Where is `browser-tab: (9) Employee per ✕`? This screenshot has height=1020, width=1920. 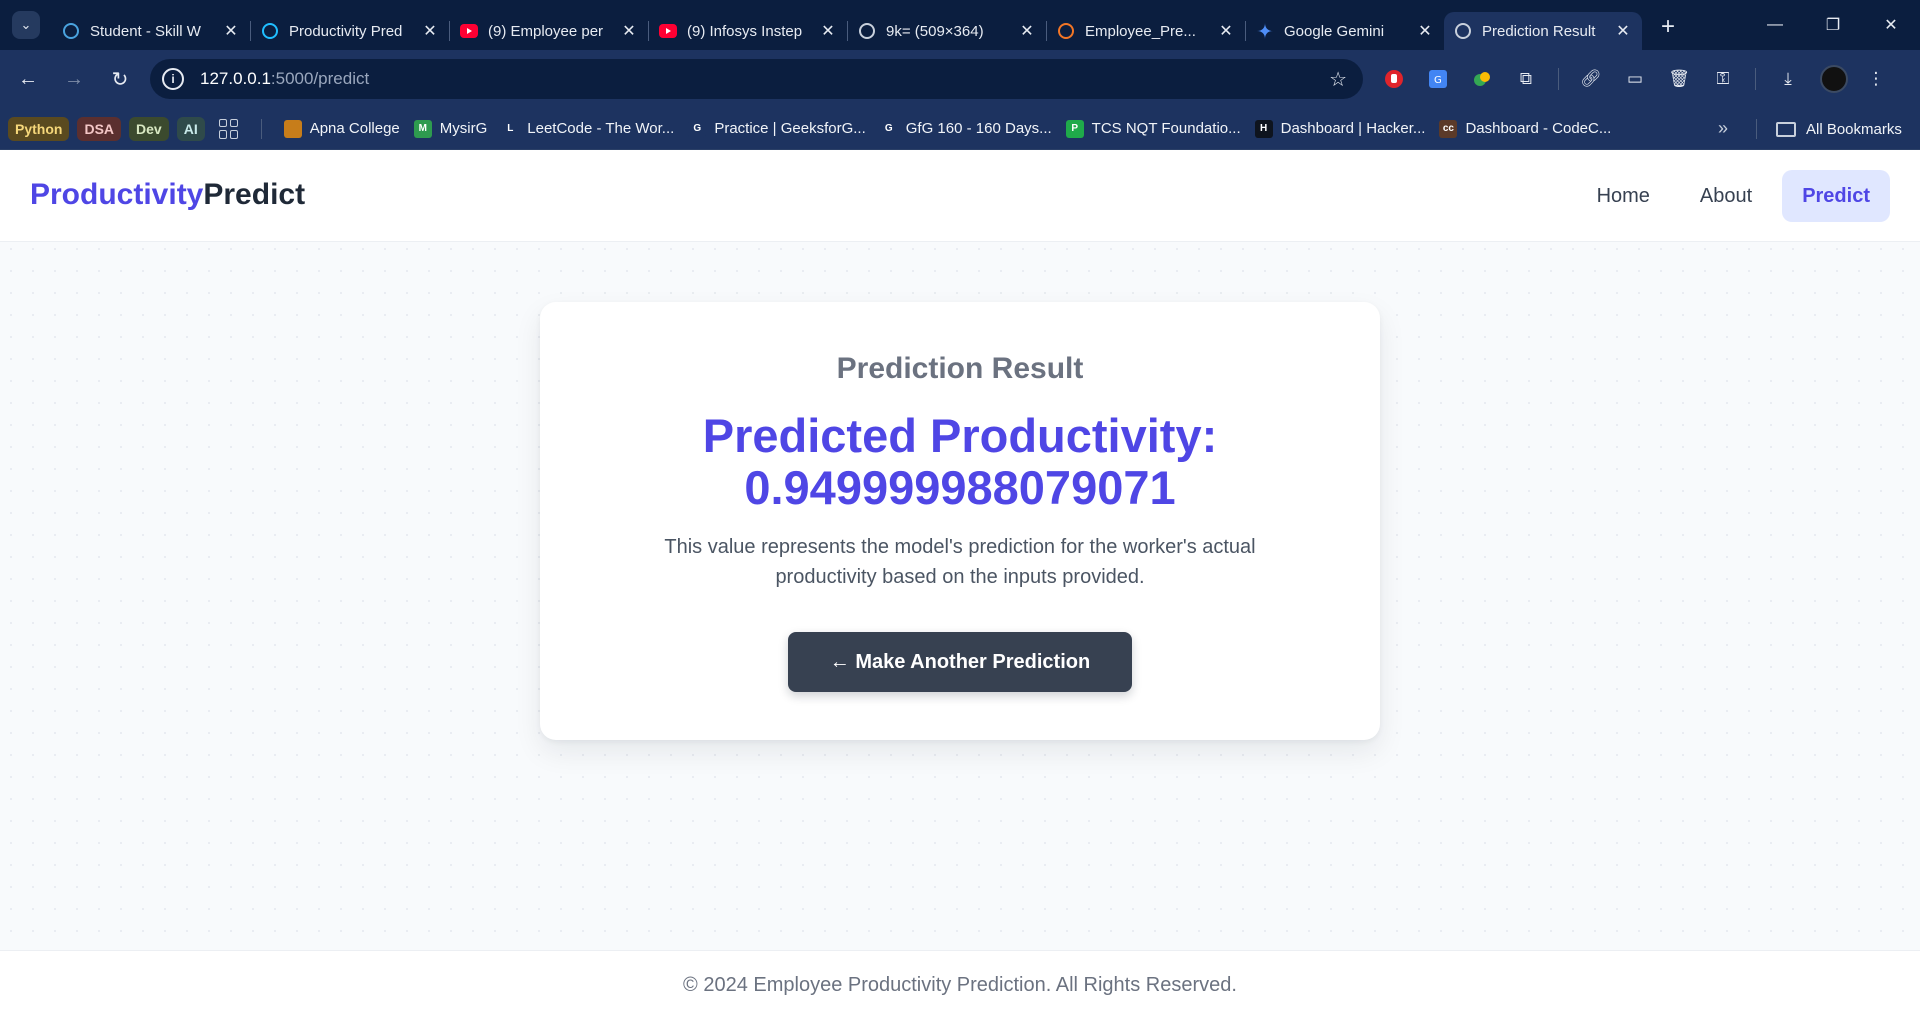
browser-tab: (9) Employee per ✕ is located at coordinates (549, 31).